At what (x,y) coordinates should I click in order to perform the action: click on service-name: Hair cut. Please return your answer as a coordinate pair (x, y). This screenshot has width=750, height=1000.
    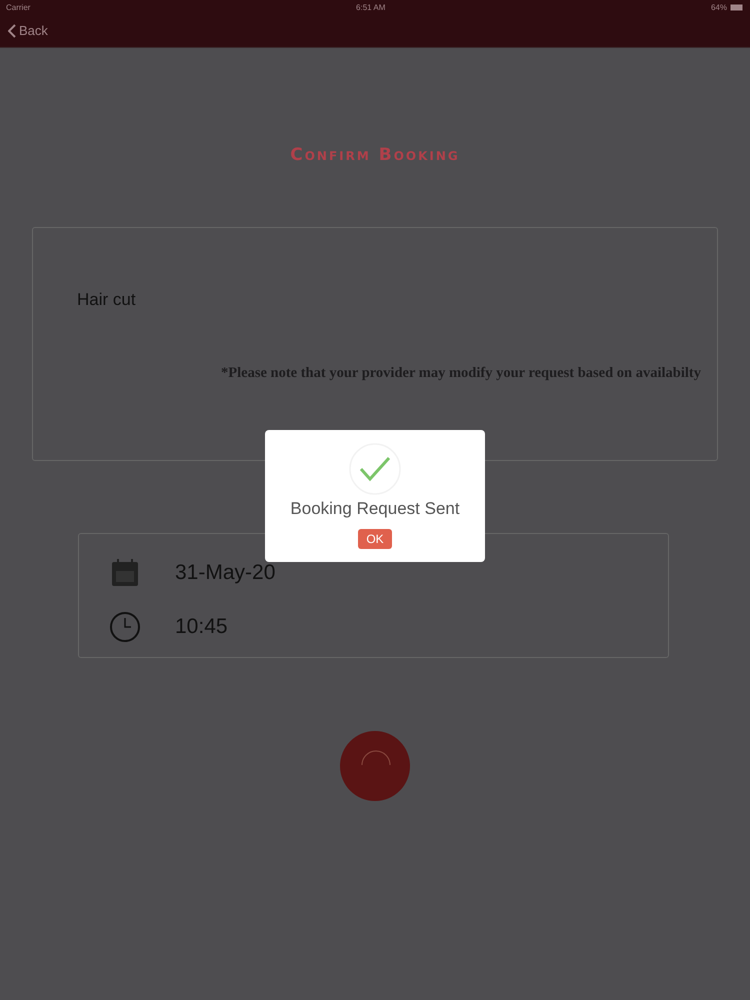
    Looking at the image, I should click on (107, 300).